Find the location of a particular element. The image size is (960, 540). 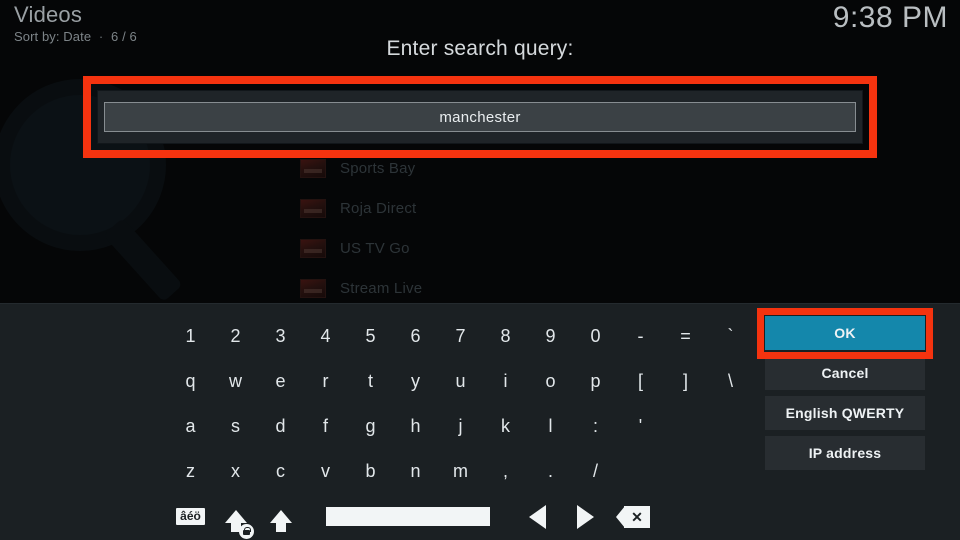

list-item-label: Sports Bay is located at coordinates (378, 168).